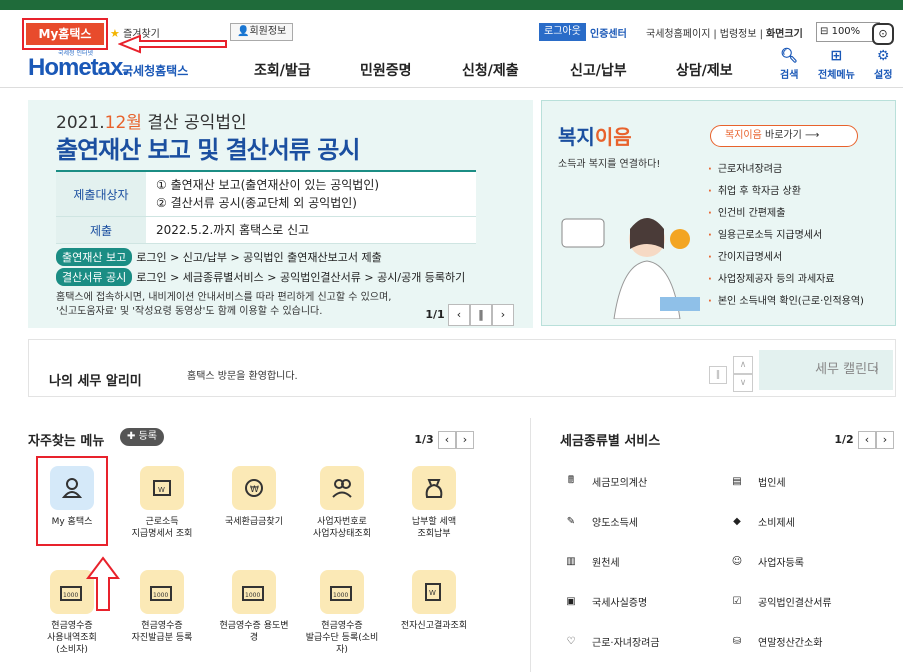  What do you see at coordinates (103, 583) in the screenshot?
I see `up-arrow-annotation-icon` at bounding box center [103, 583].